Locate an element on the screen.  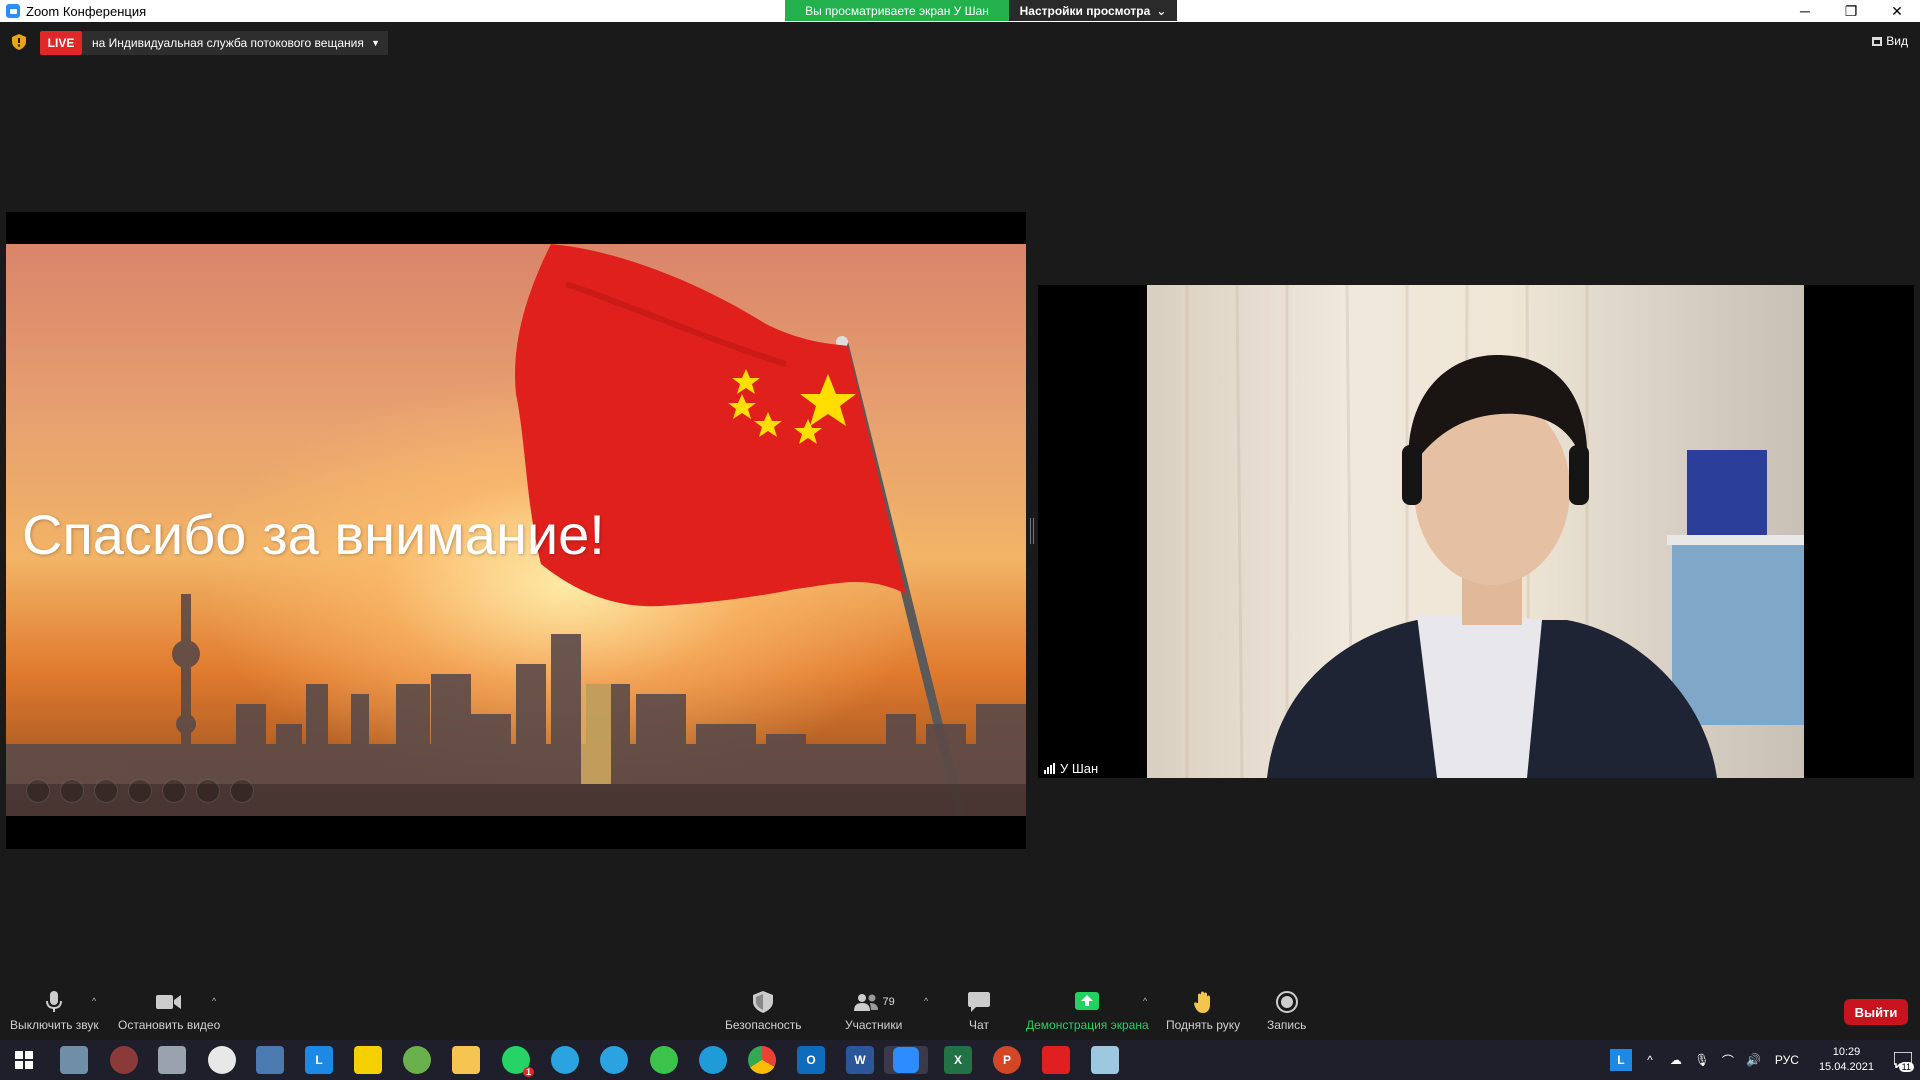
stop-video-button: Остановить видео is located at coordinates (169, 1011).